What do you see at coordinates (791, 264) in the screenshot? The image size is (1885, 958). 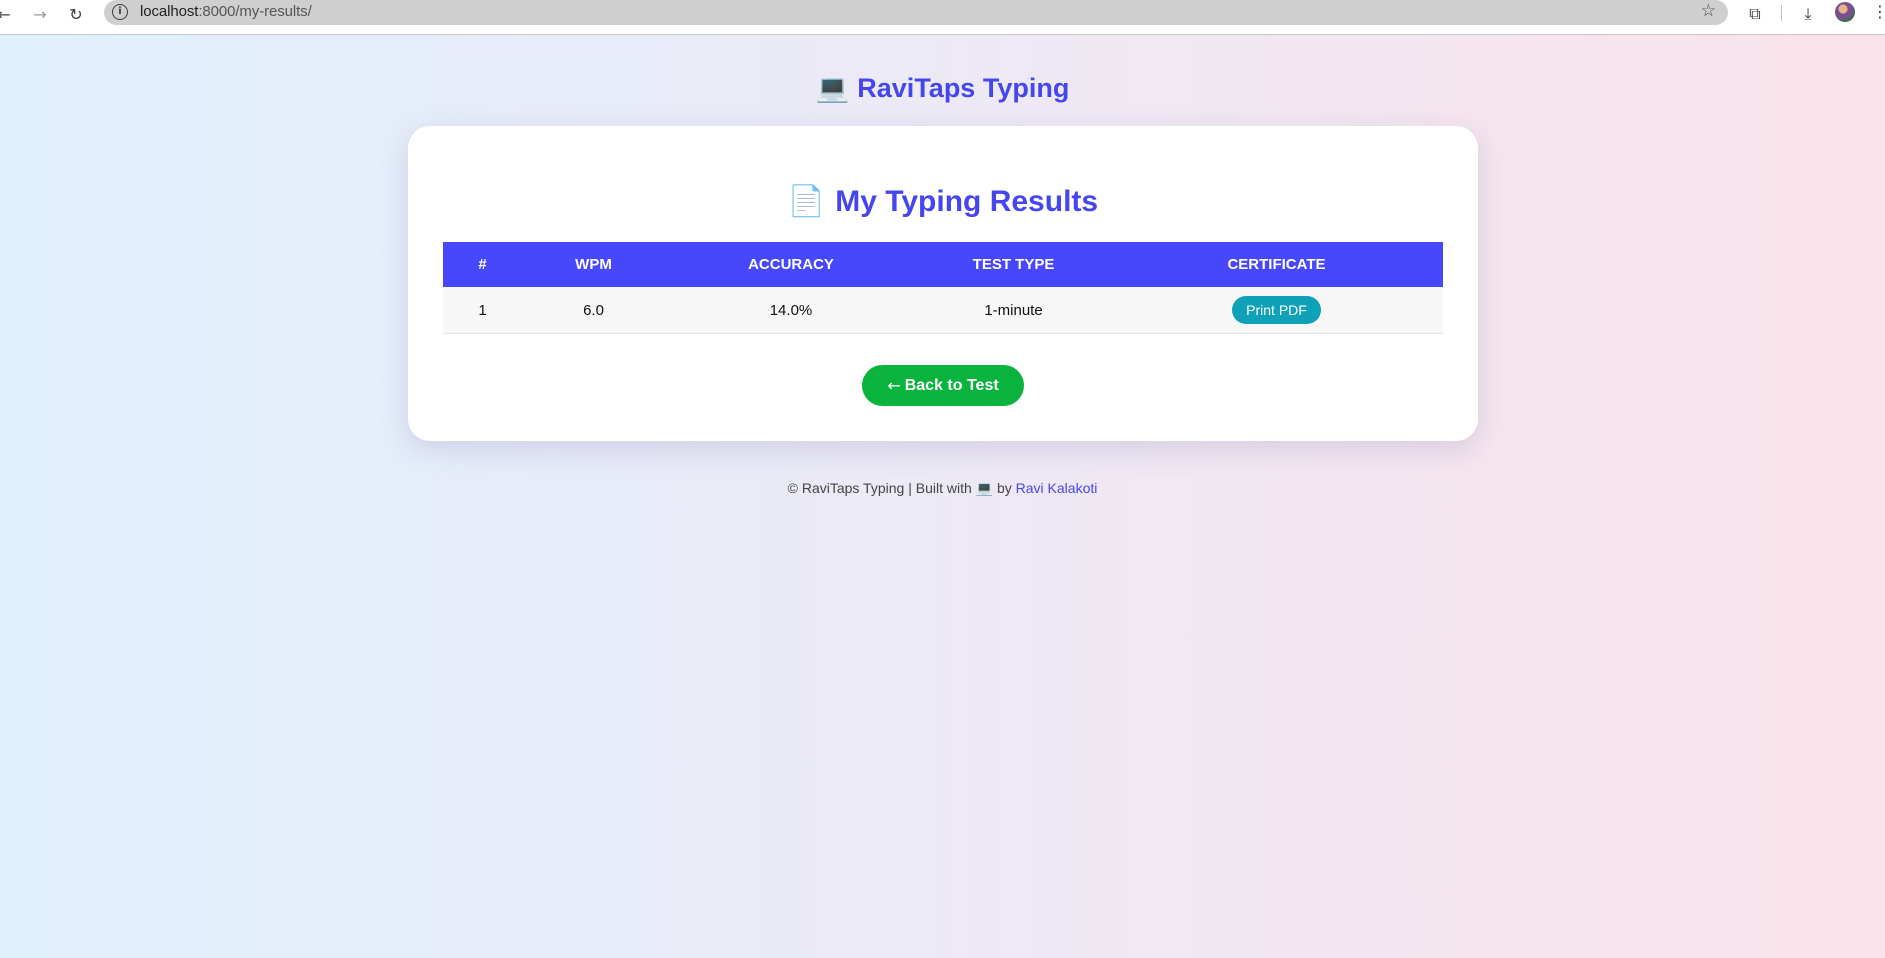 I see `column-header-accuracy: ACCURACY` at bounding box center [791, 264].